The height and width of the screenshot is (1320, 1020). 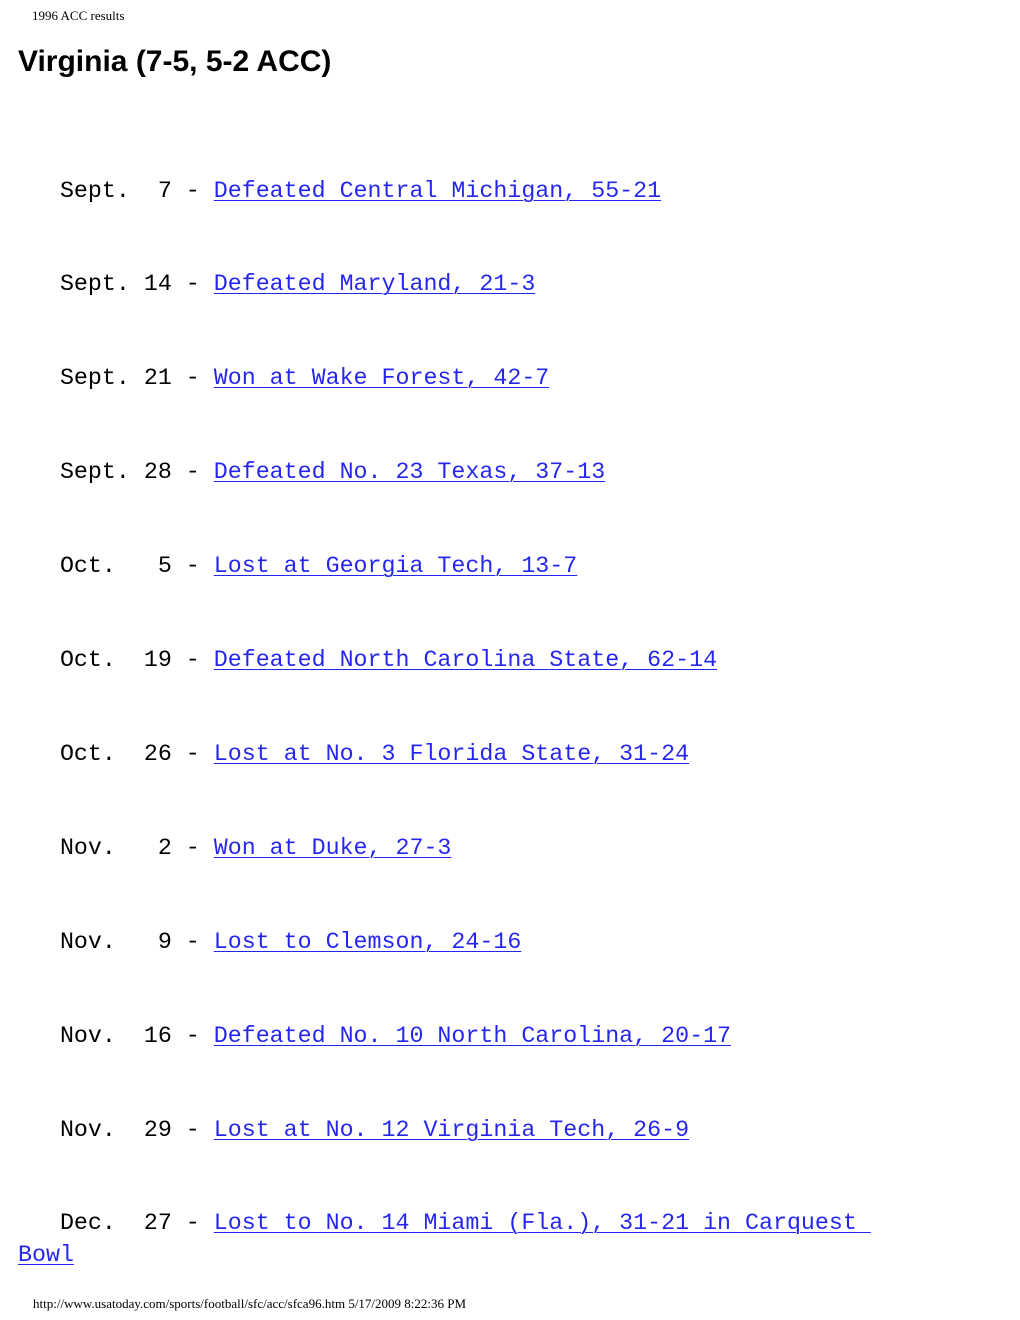 I want to click on game-date: Sept. 7 -, so click(x=116, y=190).